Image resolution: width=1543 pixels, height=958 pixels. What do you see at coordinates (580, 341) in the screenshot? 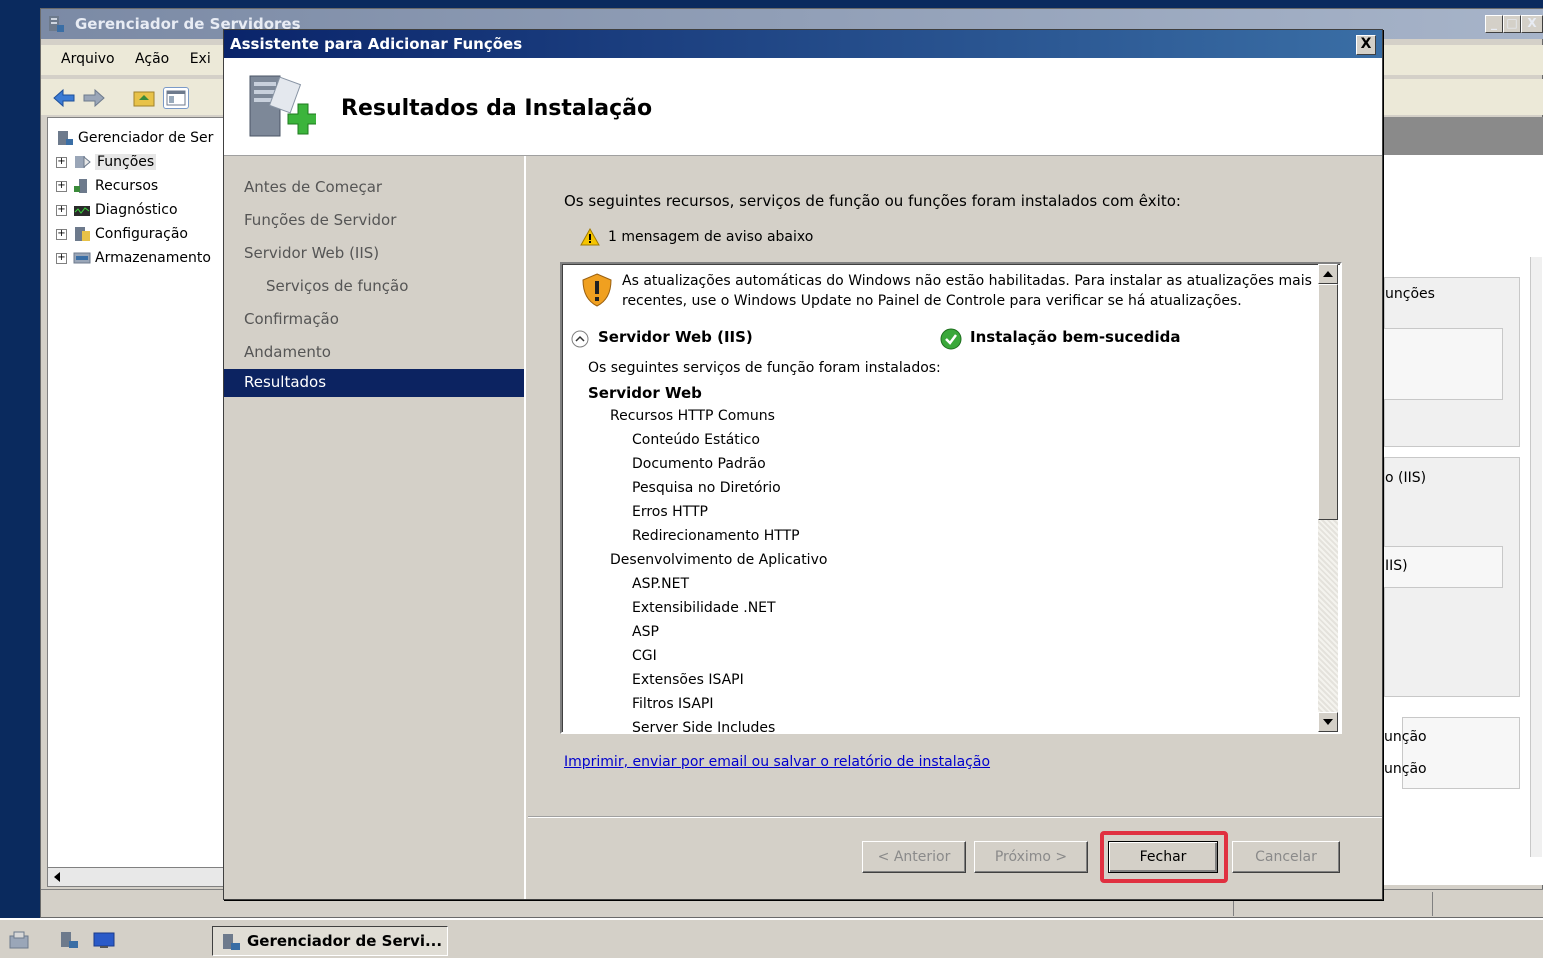
I see `collapse-icon` at bounding box center [580, 341].